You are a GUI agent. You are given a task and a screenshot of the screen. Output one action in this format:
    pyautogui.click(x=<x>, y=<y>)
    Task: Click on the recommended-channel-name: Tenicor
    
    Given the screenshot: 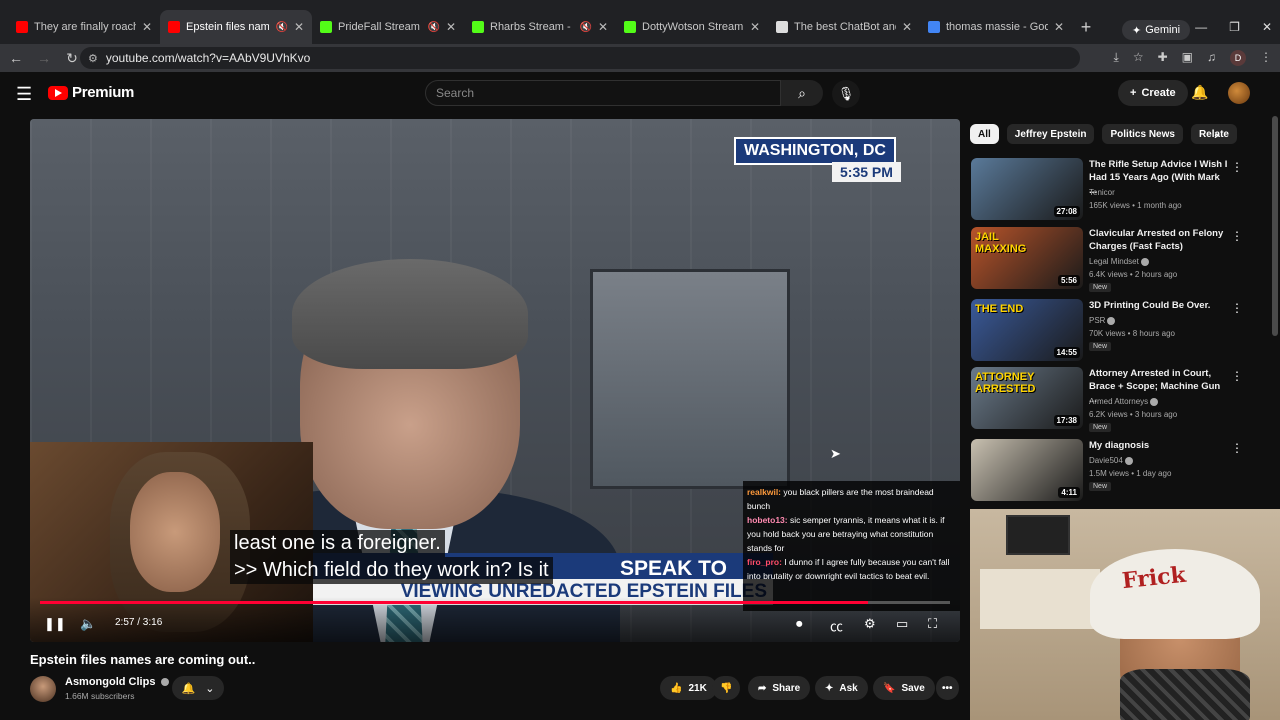 What is the action you would take?
    pyautogui.click(x=1102, y=192)
    